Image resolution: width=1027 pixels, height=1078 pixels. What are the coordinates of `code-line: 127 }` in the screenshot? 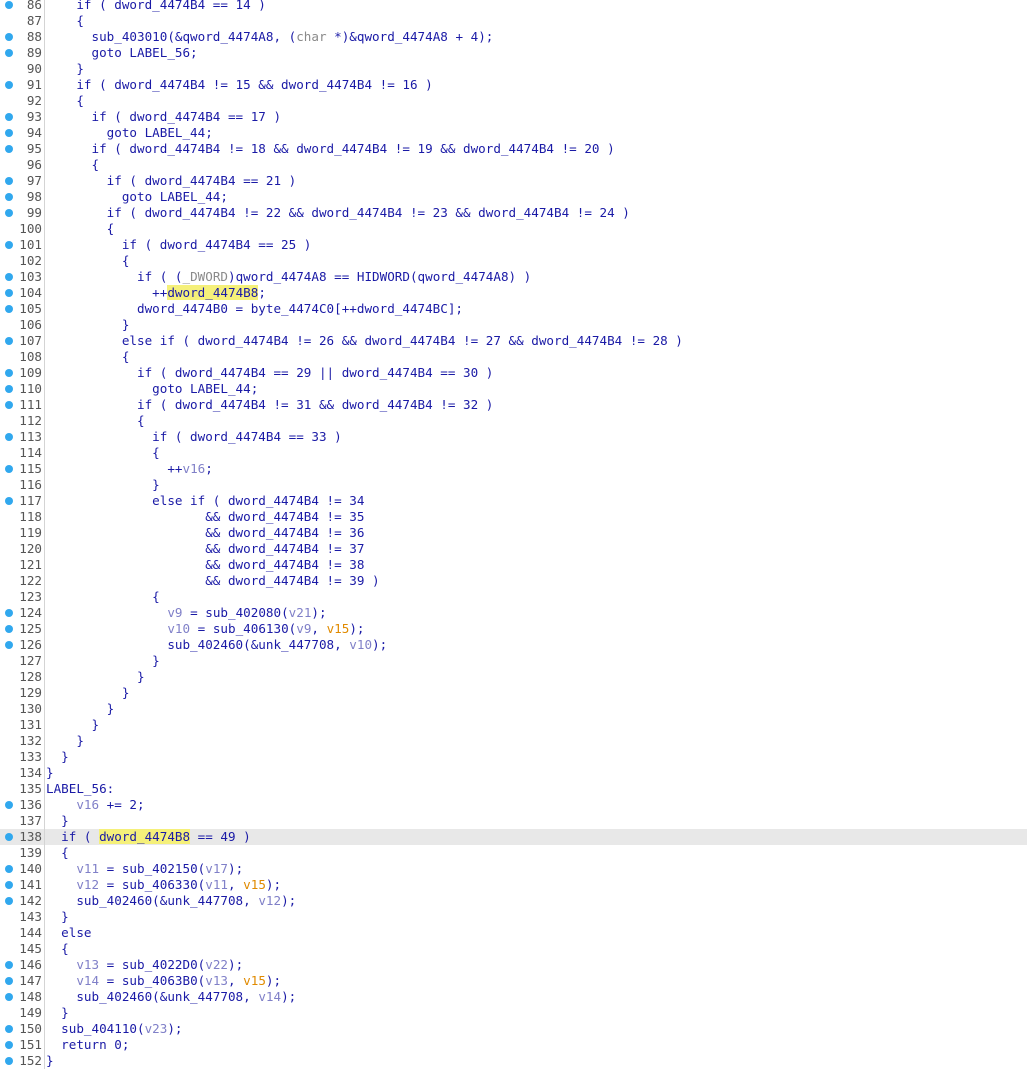 It's located at (513, 661).